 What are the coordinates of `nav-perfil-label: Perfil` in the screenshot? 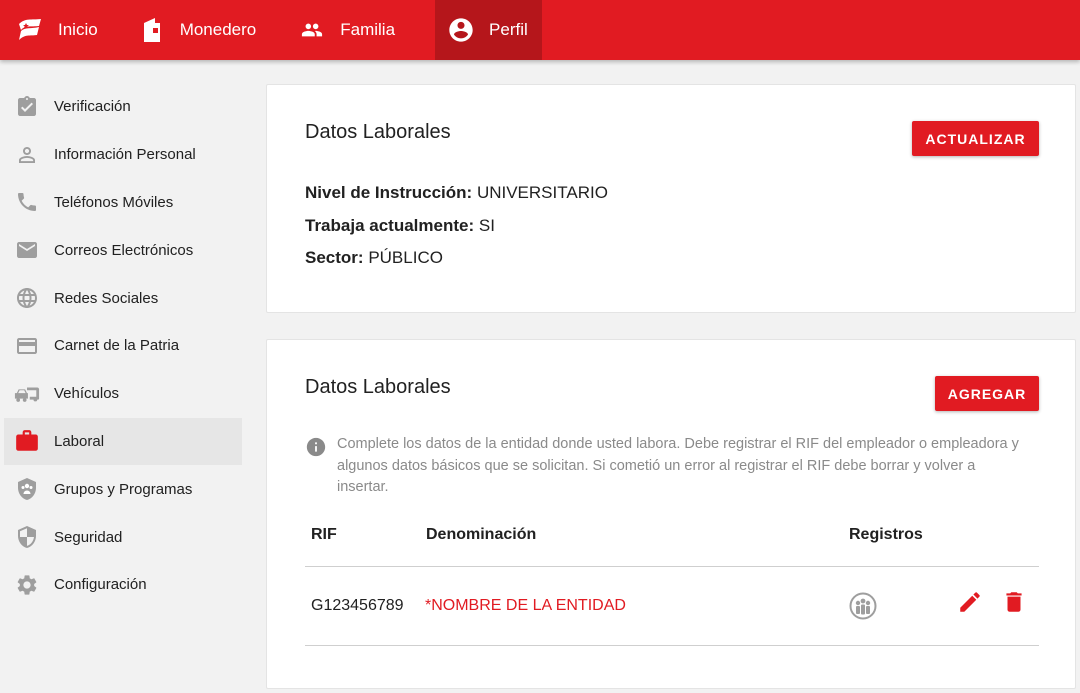 It's located at (508, 29).